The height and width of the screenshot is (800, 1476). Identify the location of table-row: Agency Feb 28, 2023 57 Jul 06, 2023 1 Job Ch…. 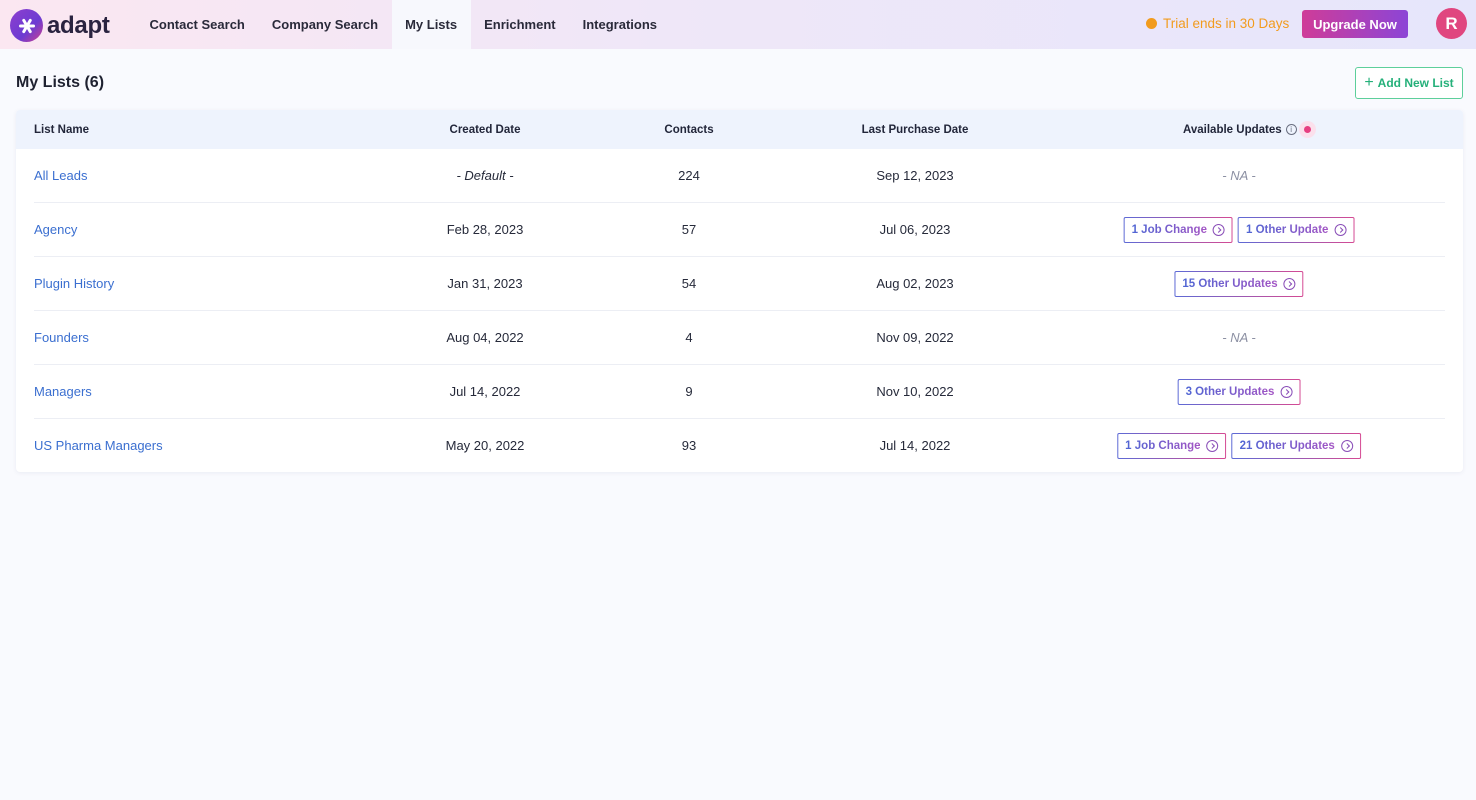
(739, 230).